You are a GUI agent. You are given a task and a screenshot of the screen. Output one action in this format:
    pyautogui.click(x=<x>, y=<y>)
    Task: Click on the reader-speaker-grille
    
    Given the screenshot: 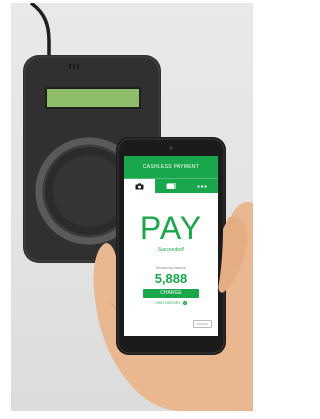 What is the action you would take?
    pyautogui.click(x=74, y=66)
    